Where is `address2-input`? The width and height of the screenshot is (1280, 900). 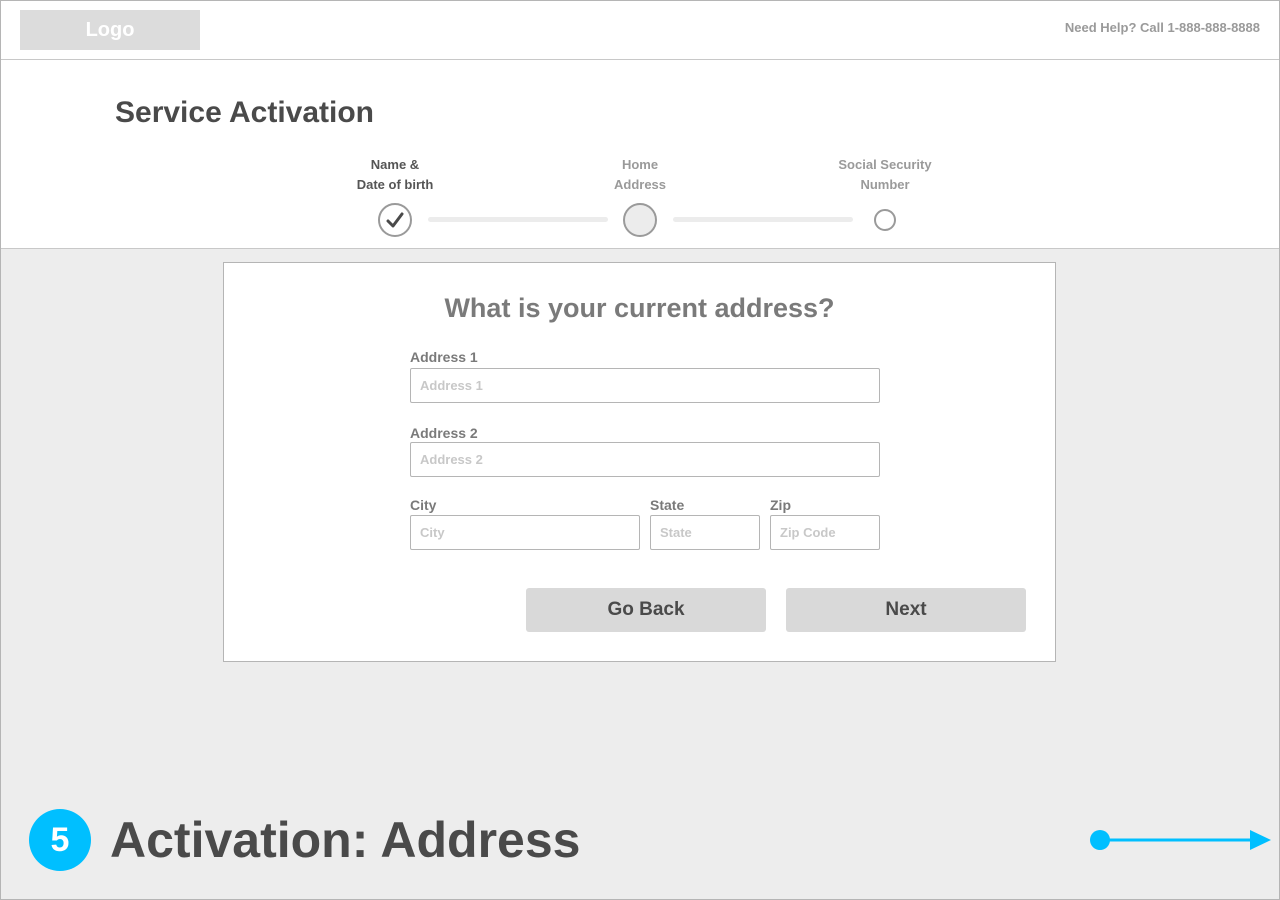
address2-input is located at coordinates (645, 459).